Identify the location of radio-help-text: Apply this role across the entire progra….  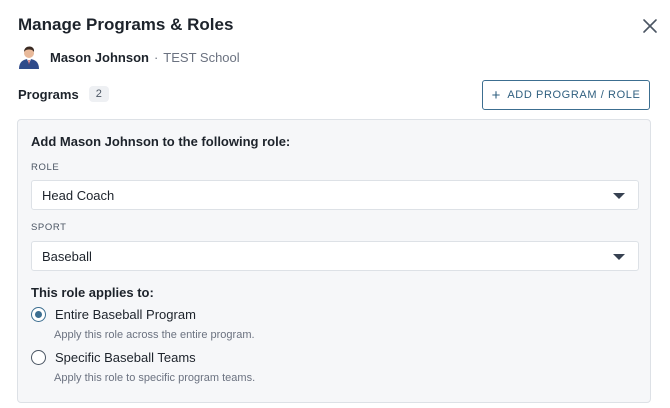
(154, 335).